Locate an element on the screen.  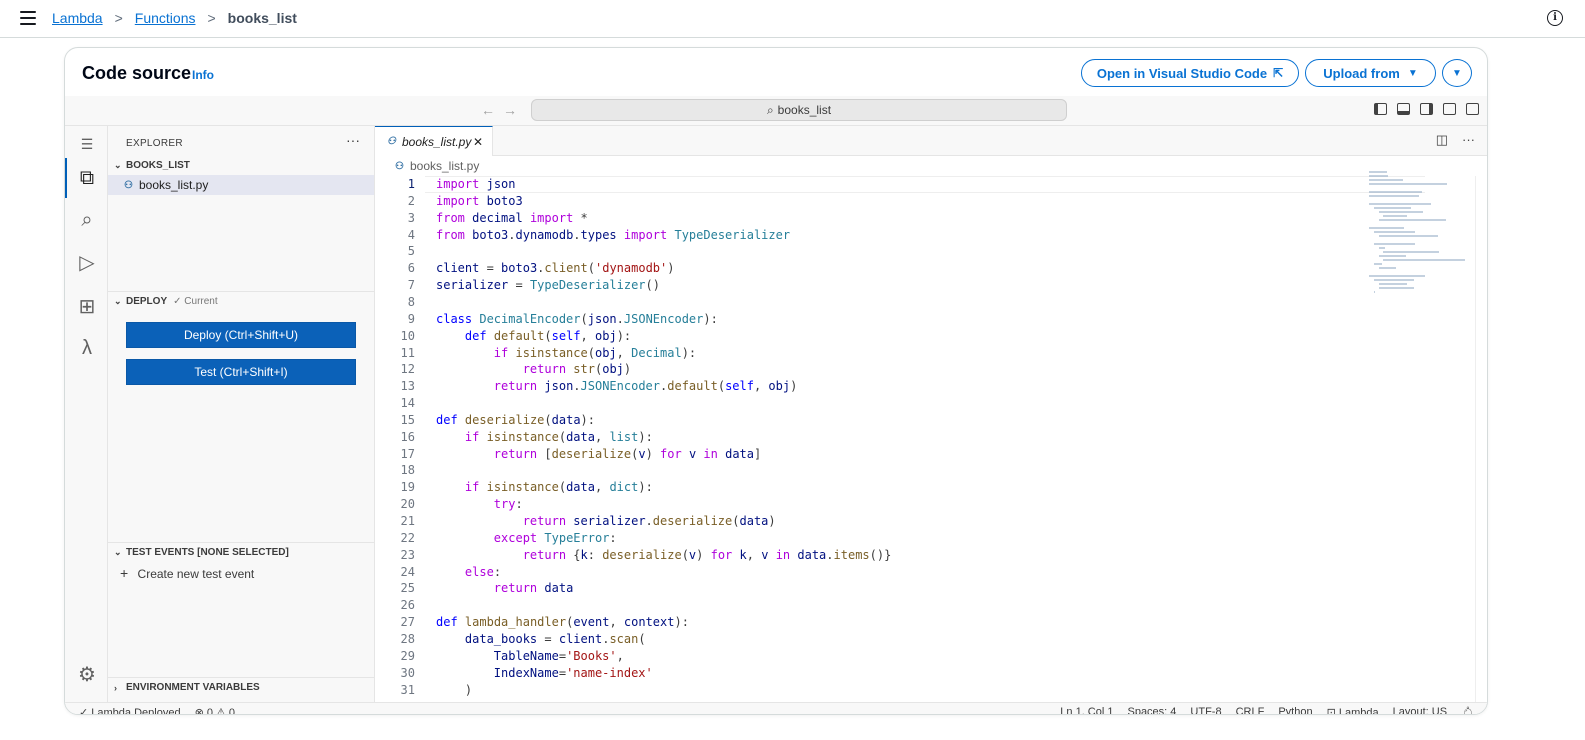
explorer-icon: ⧉ is located at coordinates (87, 178).